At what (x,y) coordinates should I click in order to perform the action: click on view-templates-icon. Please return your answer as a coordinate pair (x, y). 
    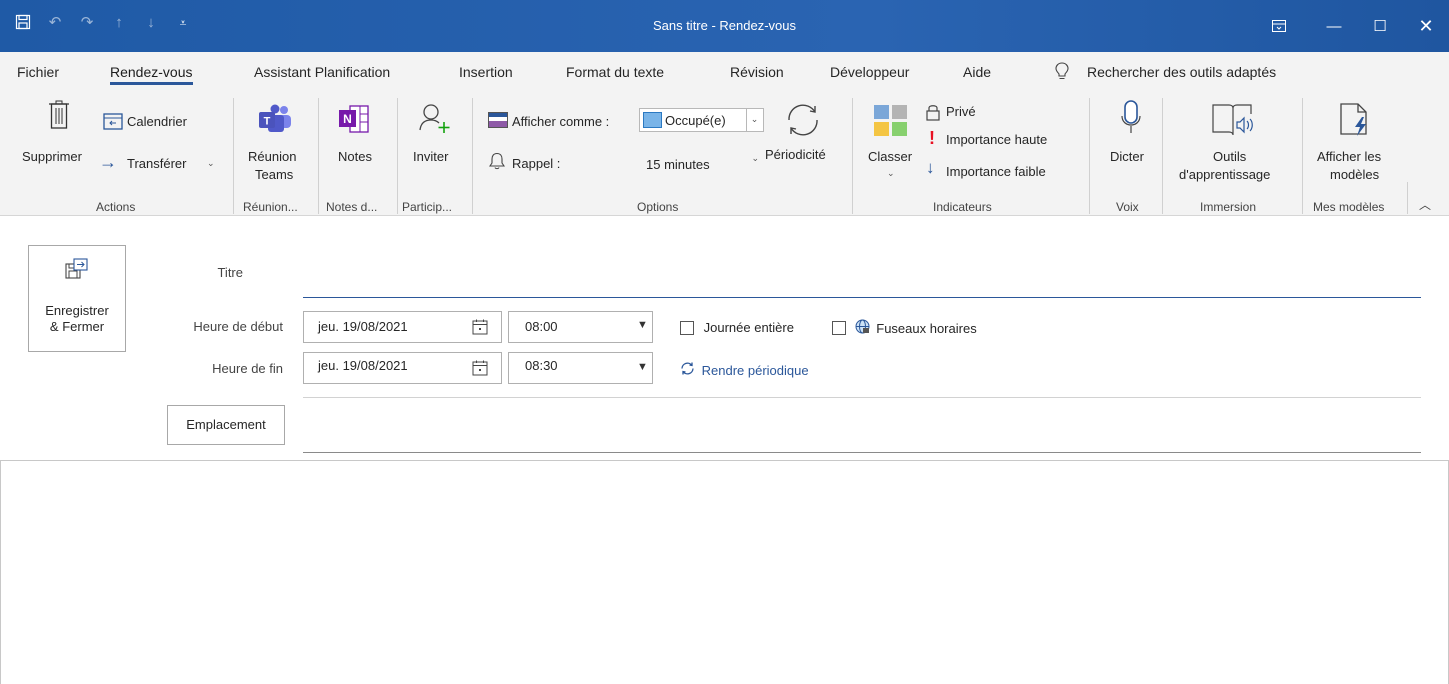
    Looking at the image, I should click on (1355, 121).